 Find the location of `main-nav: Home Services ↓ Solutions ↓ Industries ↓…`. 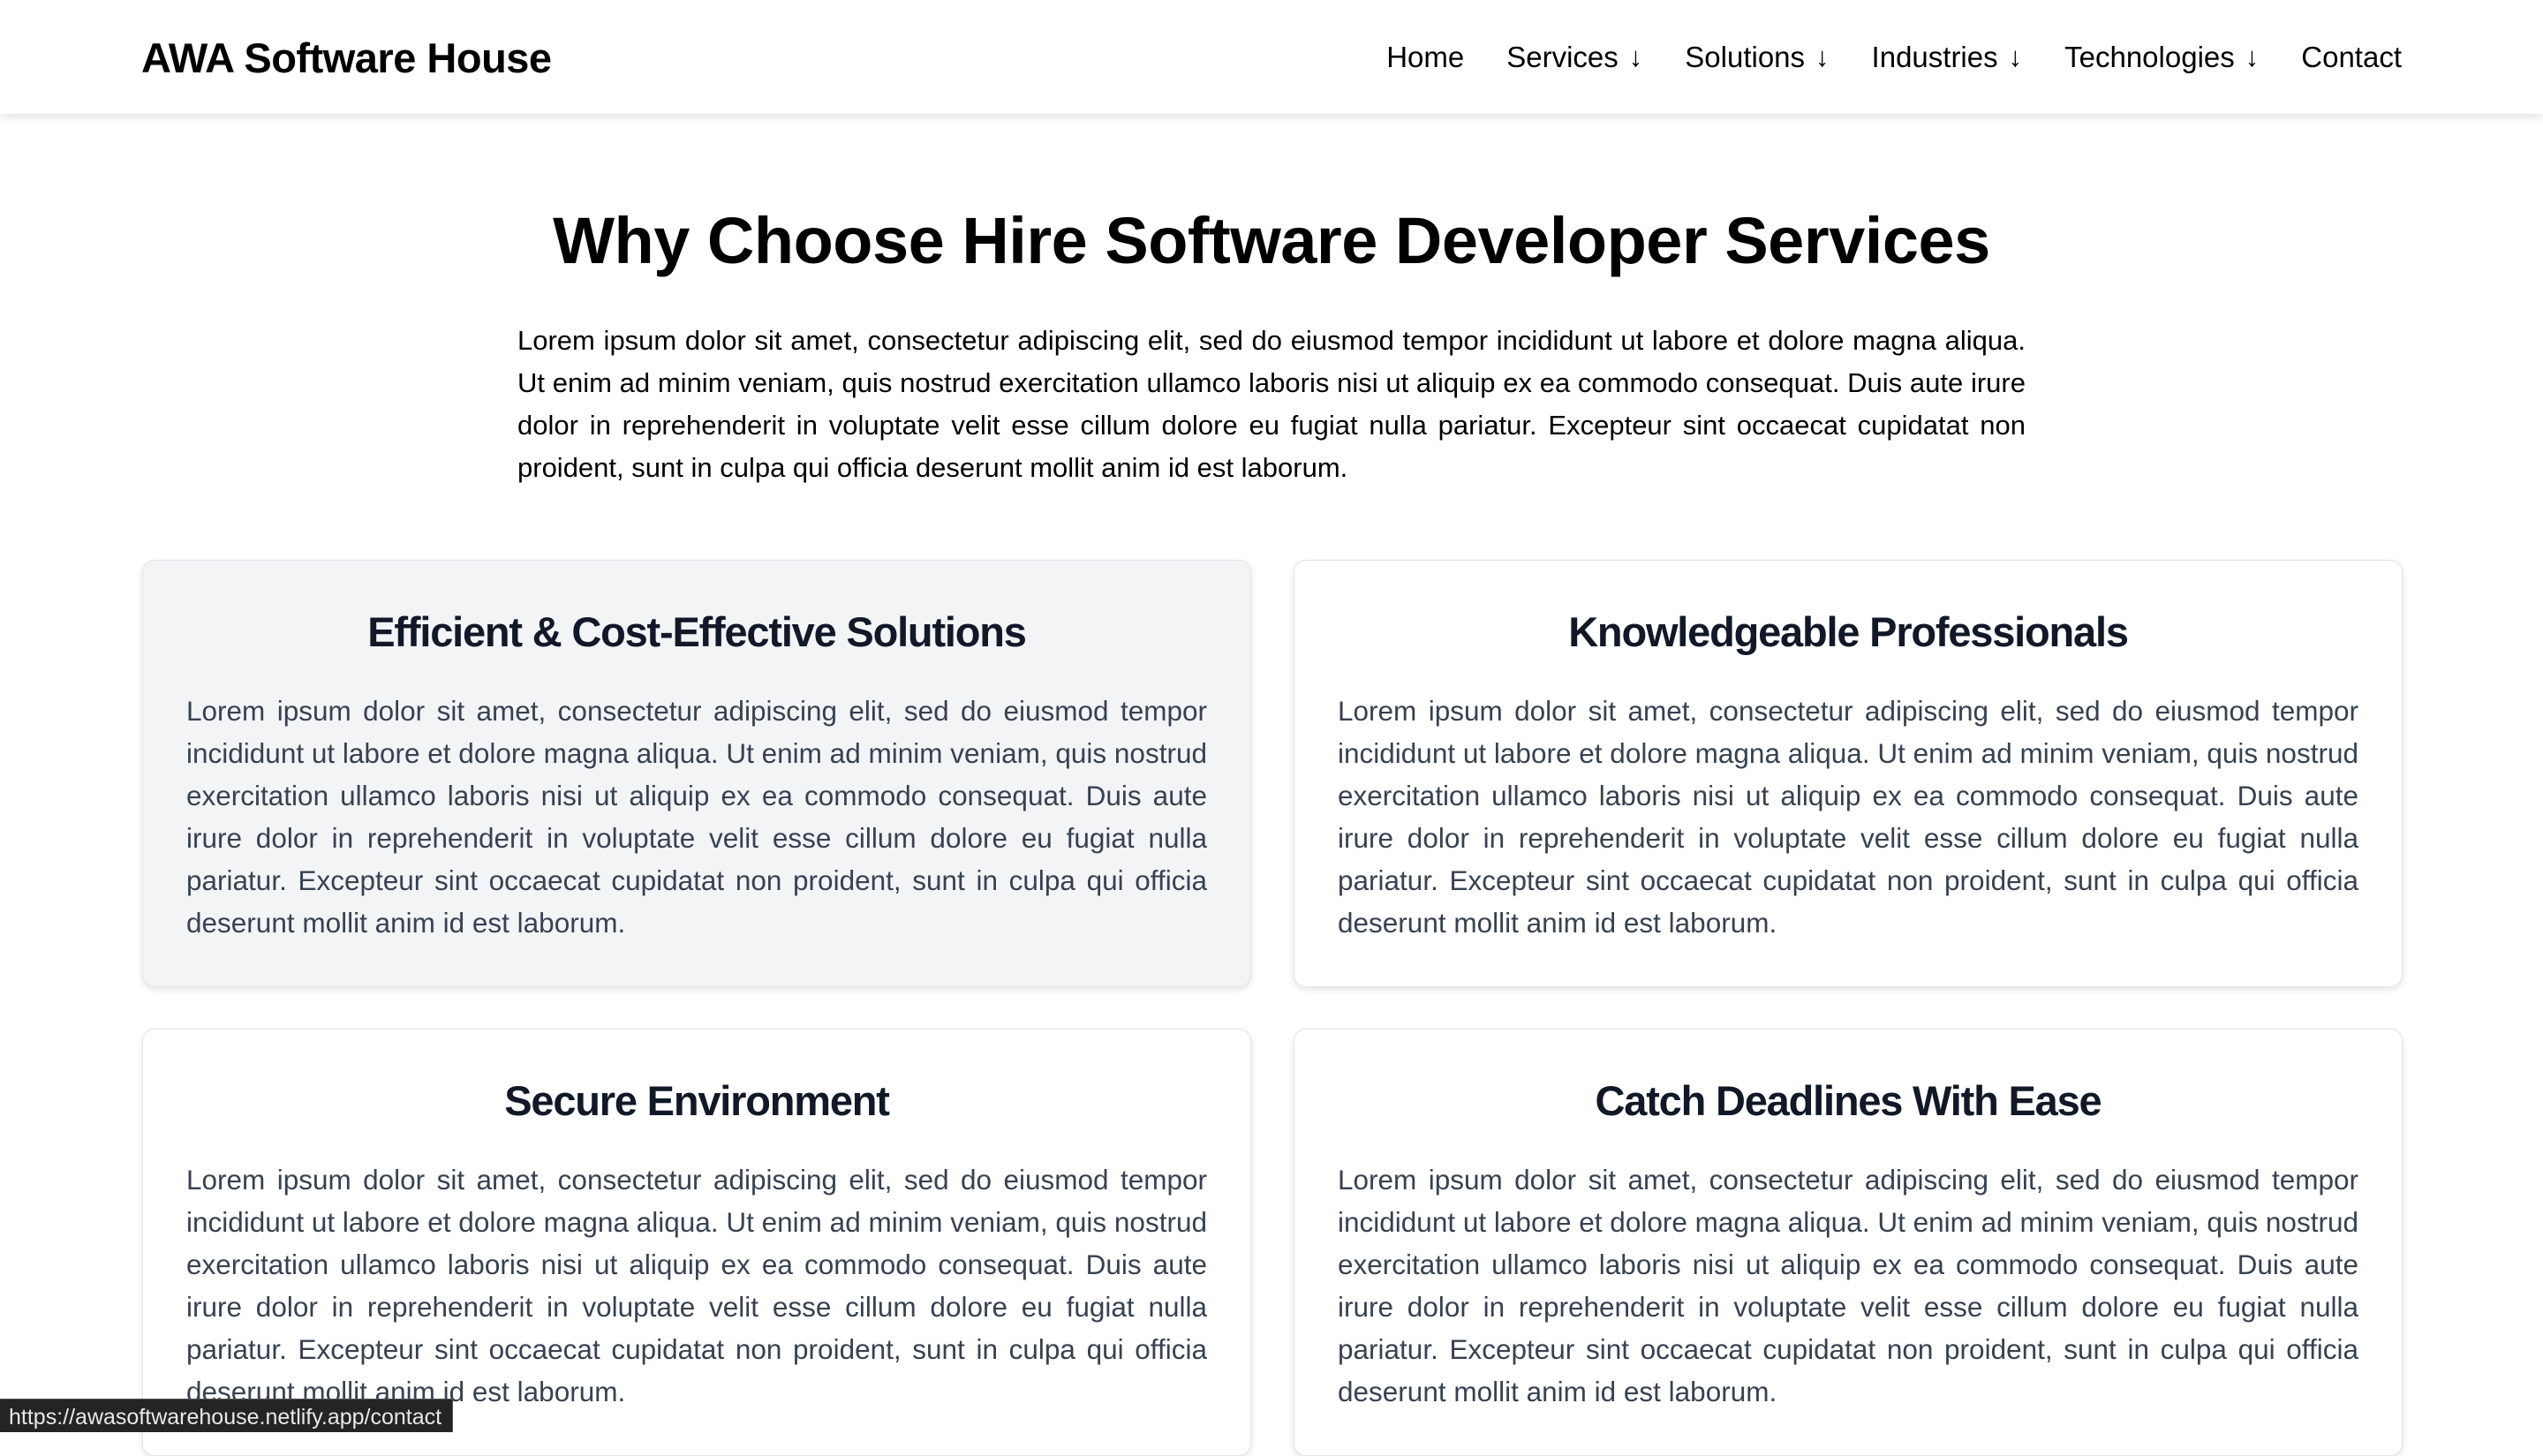

main-nav: Home Services ↓ Solutions ↓ Industries ↓… is located at coordinates (1894, 57).